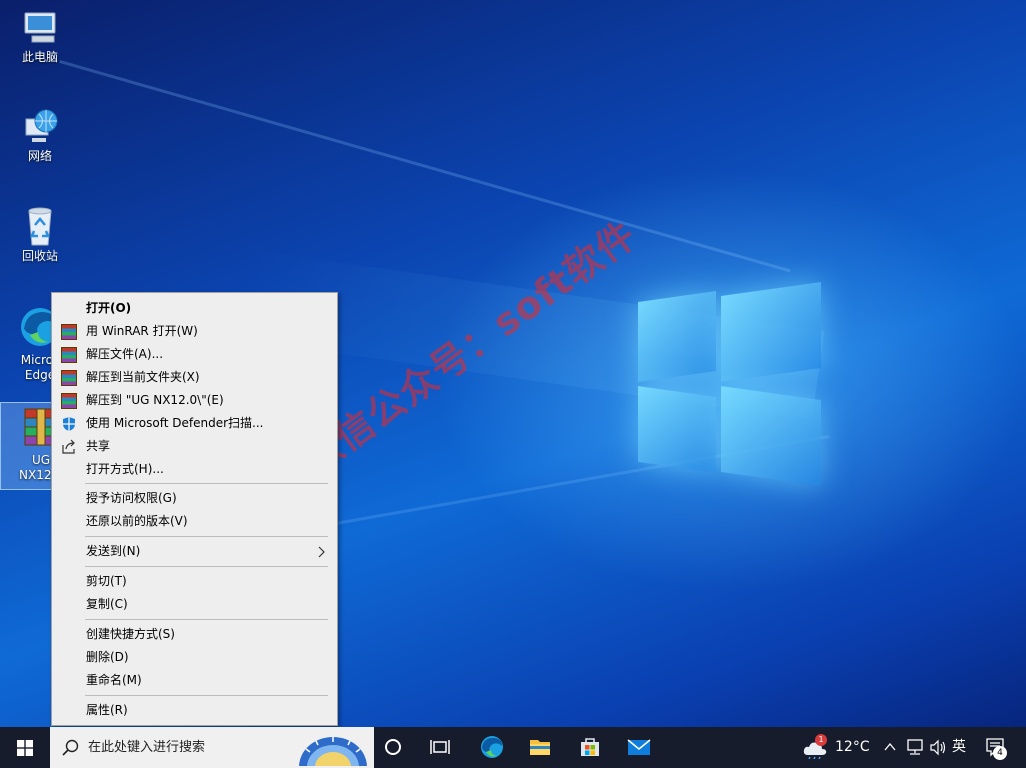 The height and width of the screenshot is (768, 1026). I want to click on weather-badge-count: 1, so click(821, 739).